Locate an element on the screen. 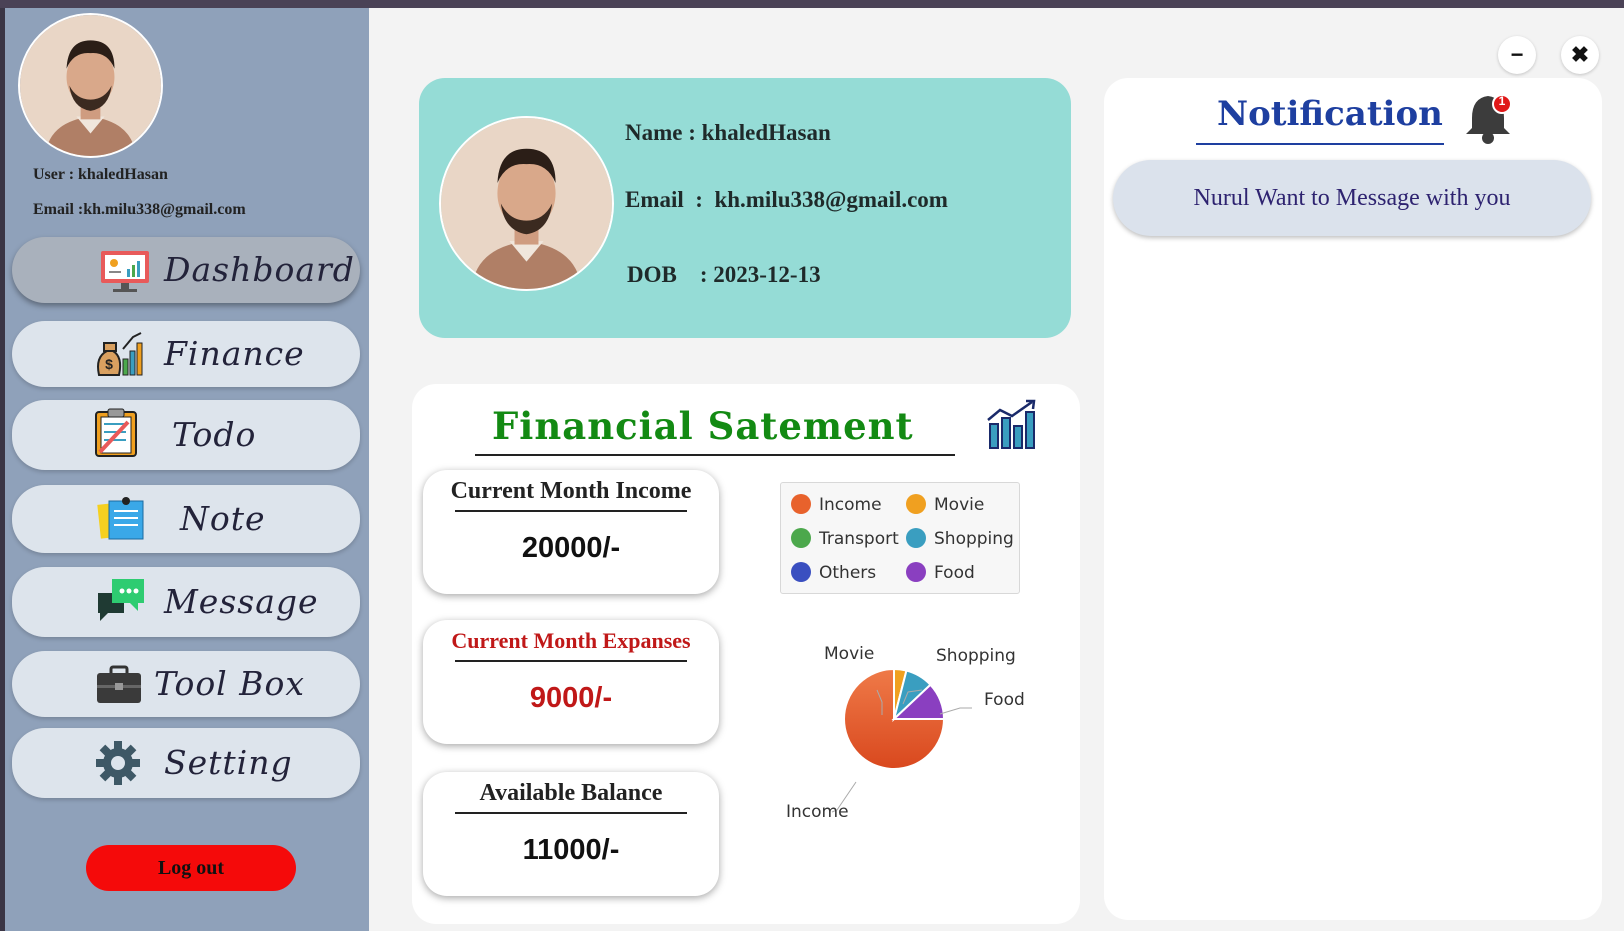 The width and height of the screenshot is (1624, 931). sidebar-item-label: Finance is located at coordinates (234, 353).